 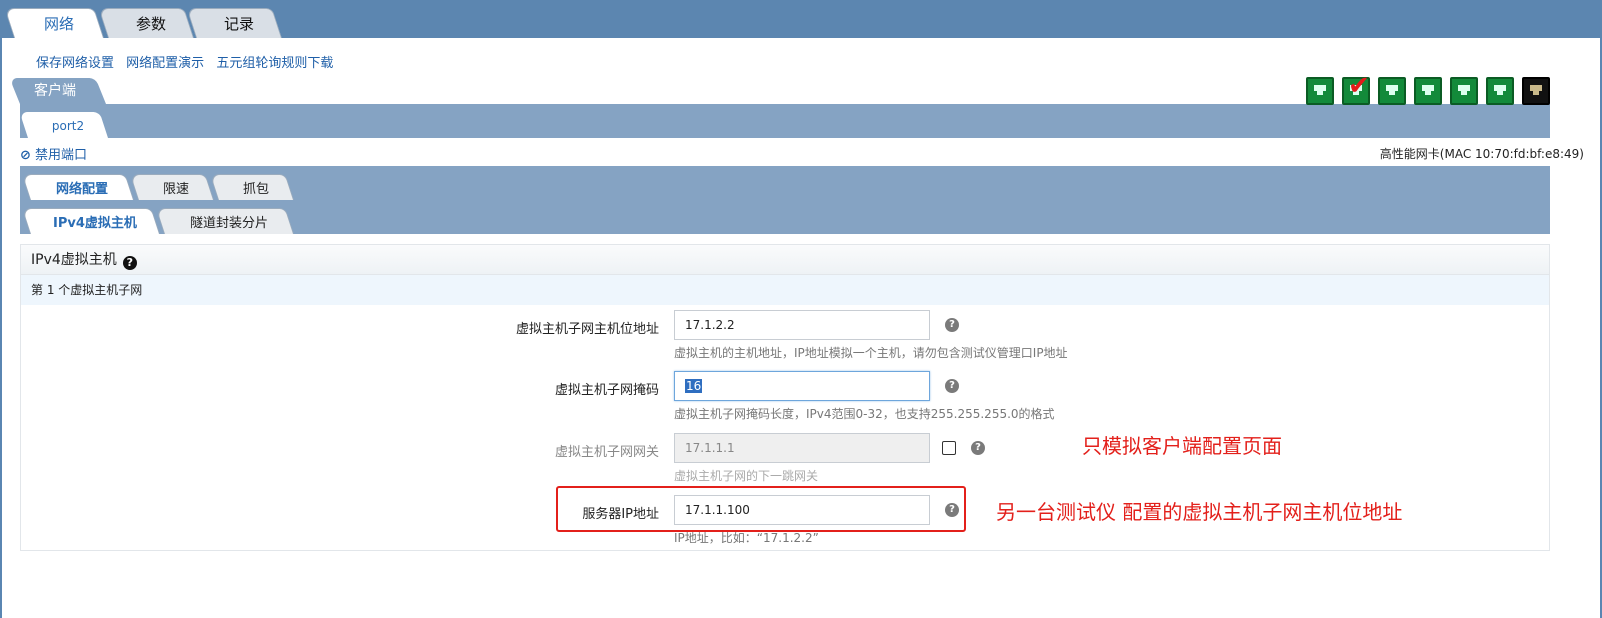 I want to click on port-status-icons: ✔, so click(x=1428, y=88).